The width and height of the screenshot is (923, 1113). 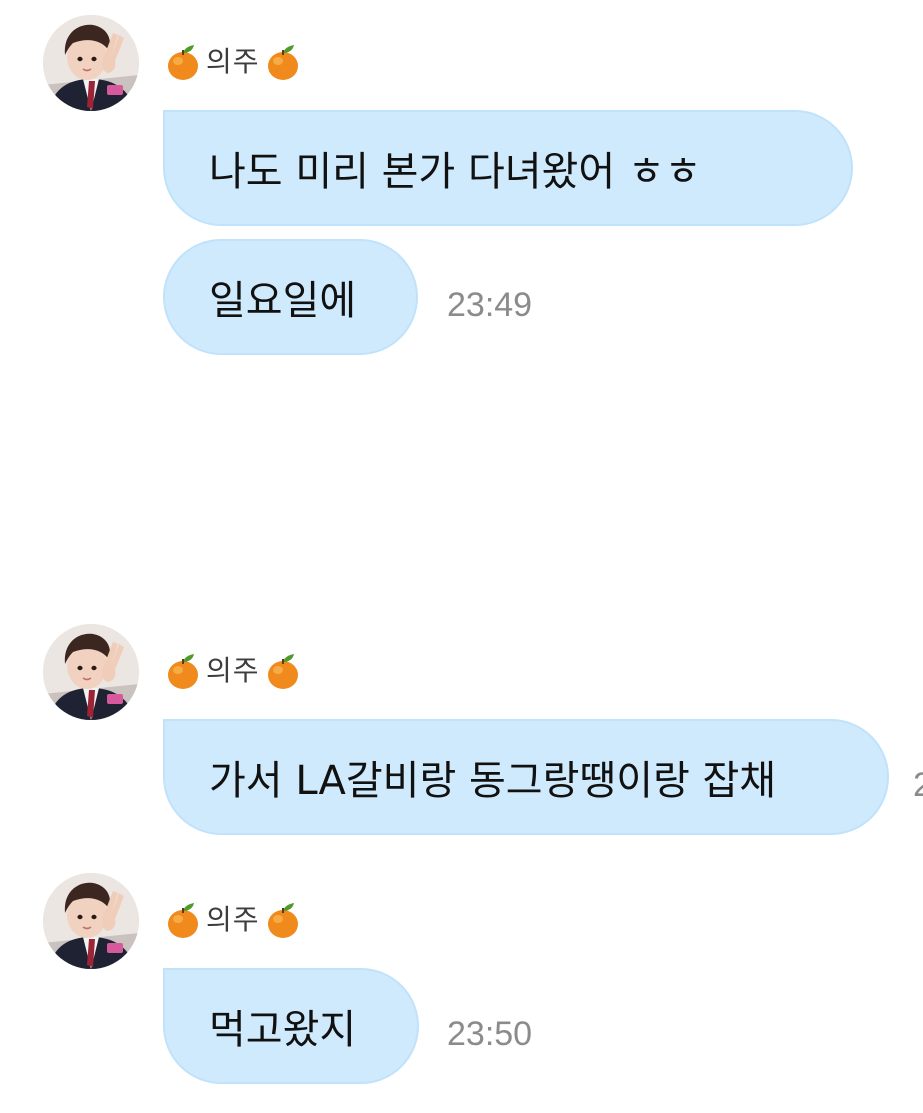 I want to click on message-bubble: 나도 미리 본가 다녀왔어 ㅎㅎ, so click(x=508, y=168).